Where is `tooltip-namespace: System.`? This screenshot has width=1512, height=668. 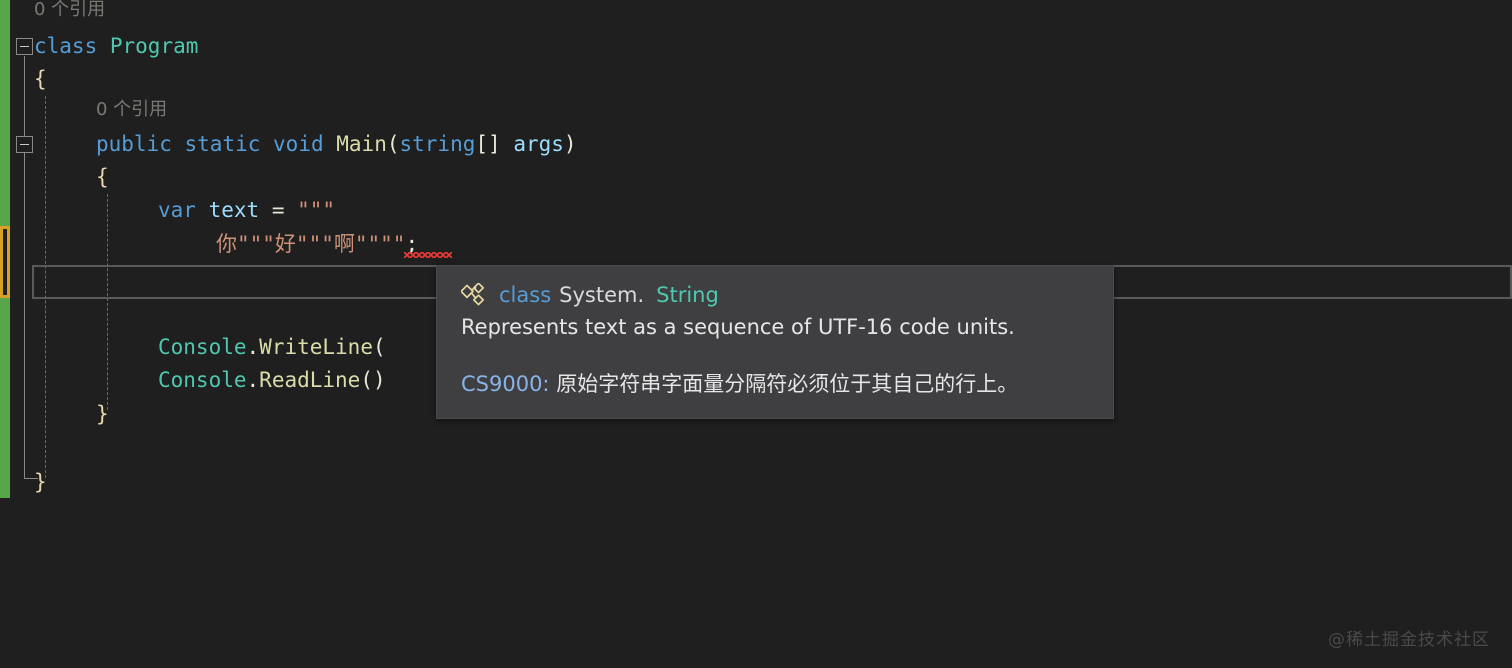 tooltip-namespace: System. is located at coordinates (602, 295).